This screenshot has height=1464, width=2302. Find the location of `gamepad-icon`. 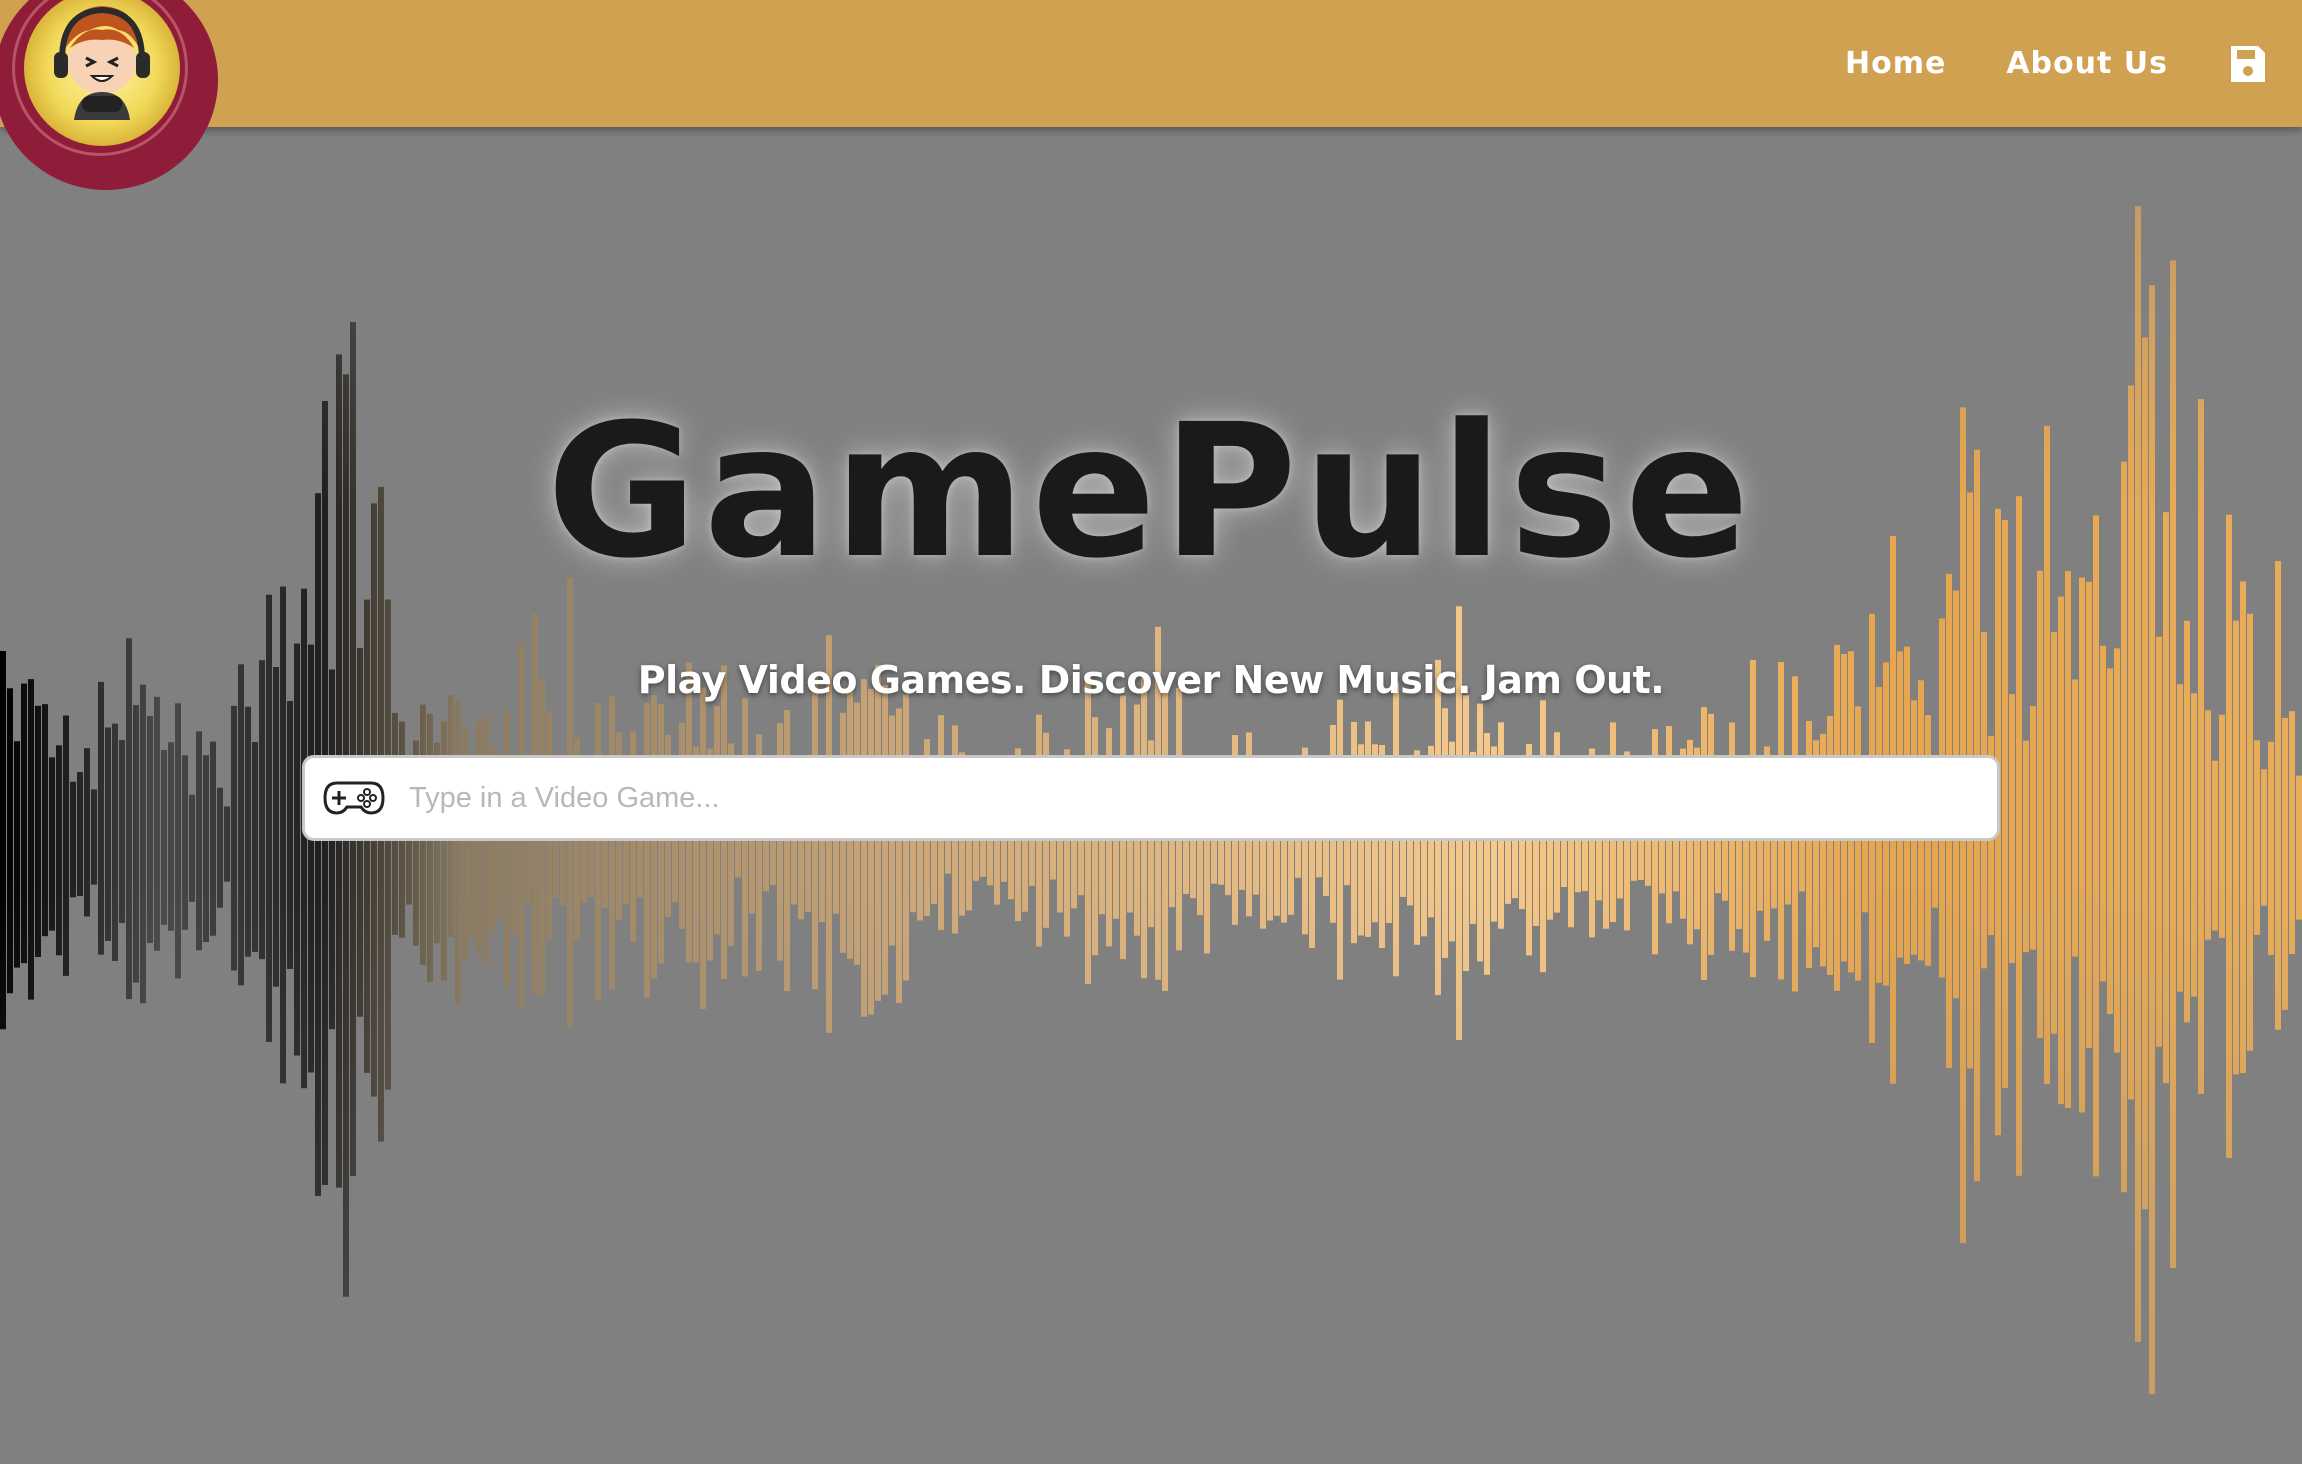

gamepad-icon is located at coordinates (354, 798).